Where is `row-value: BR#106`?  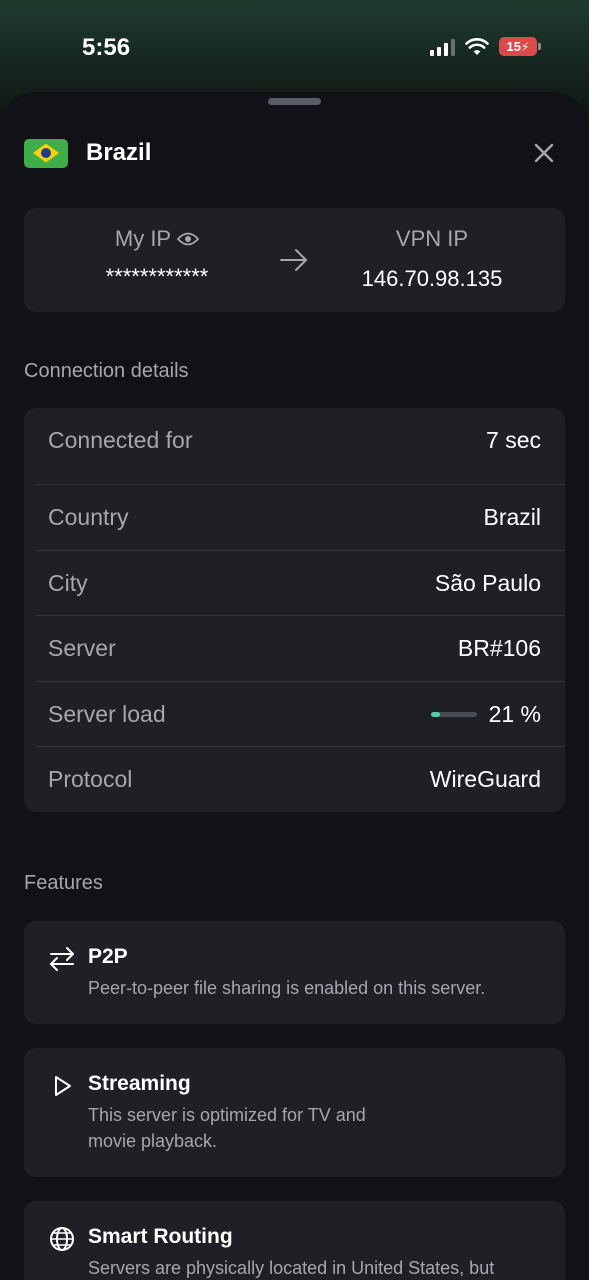
row-value: BR#106 is located at coordinates (499, 648).